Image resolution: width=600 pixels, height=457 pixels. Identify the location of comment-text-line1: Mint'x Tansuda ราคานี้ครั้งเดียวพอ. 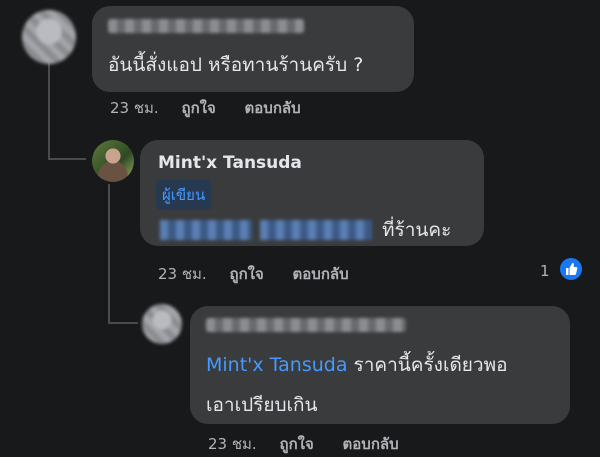
(357, 365).